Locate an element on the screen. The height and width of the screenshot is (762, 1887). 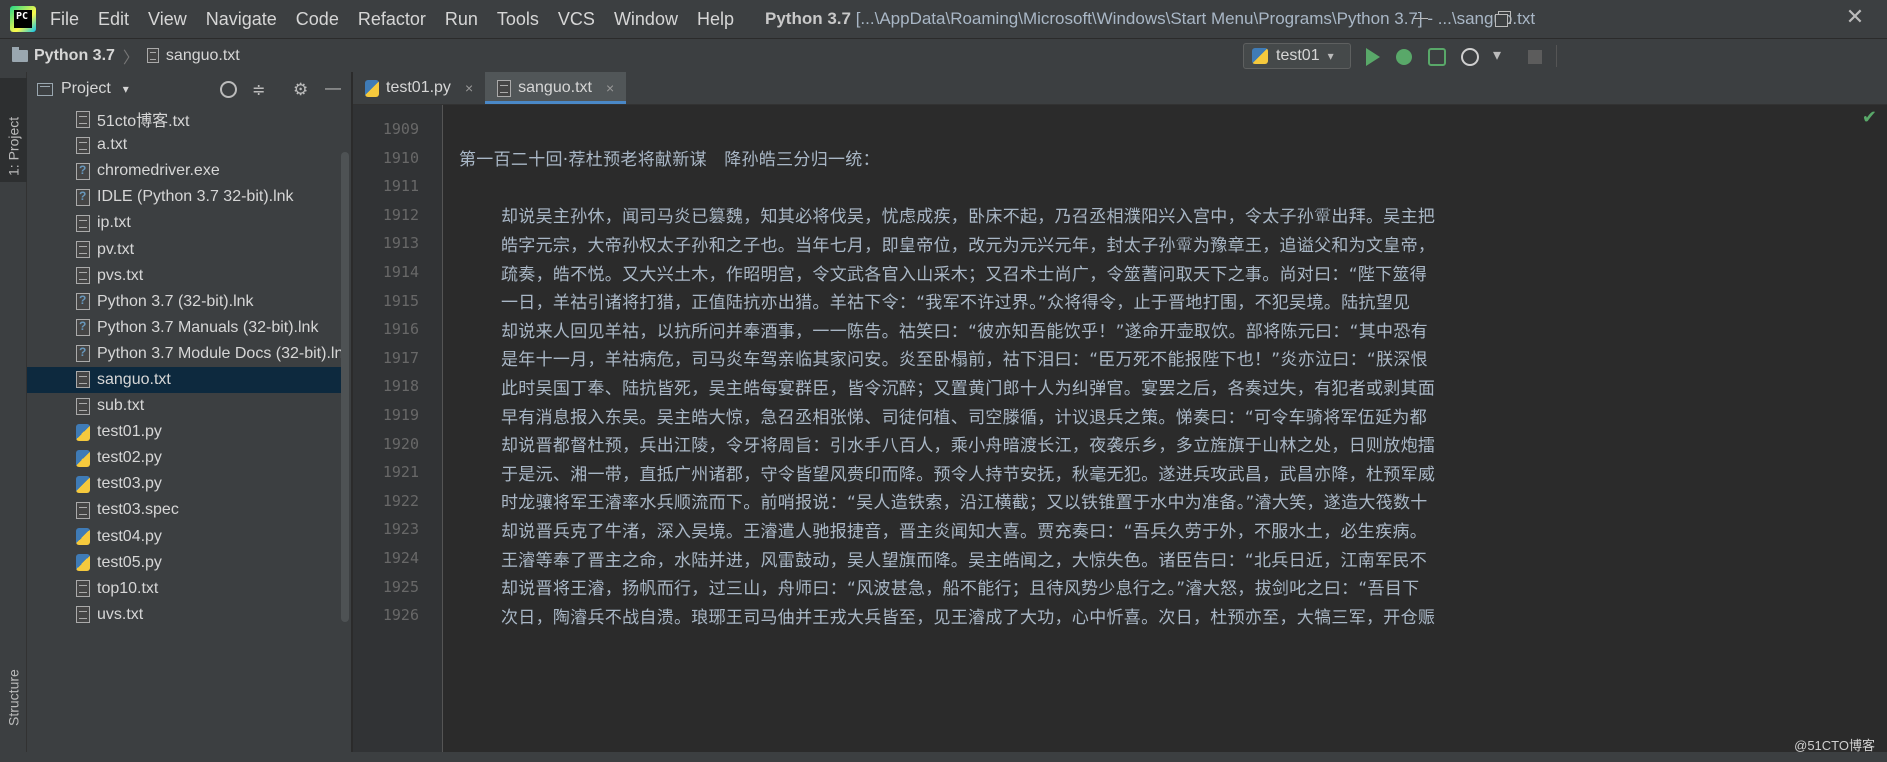
file-tree-item: a.txt is located at coordinates (187, 145).